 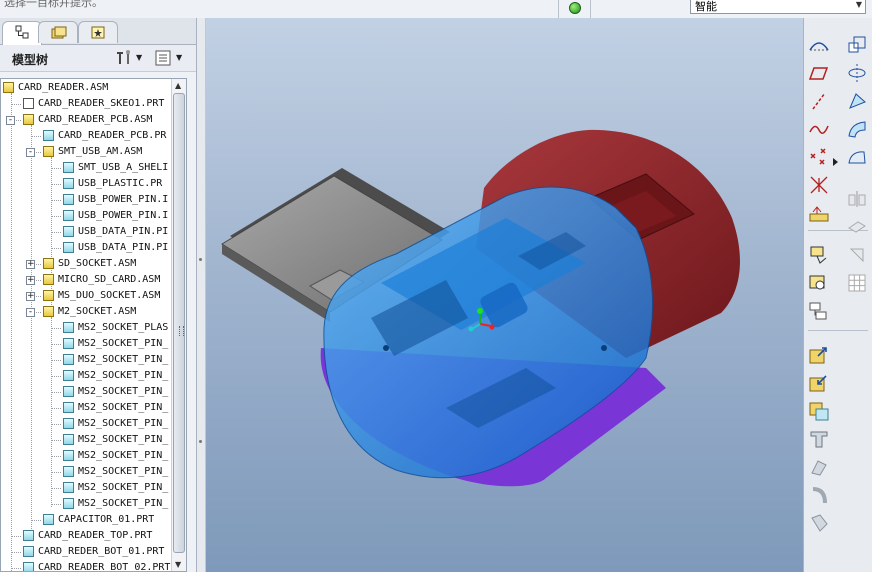 What do you see at coordinates (89, 264) in the screenshot?
I see `tree-item: SD_SOCKET.ASM` at bounding box center [89, 264].